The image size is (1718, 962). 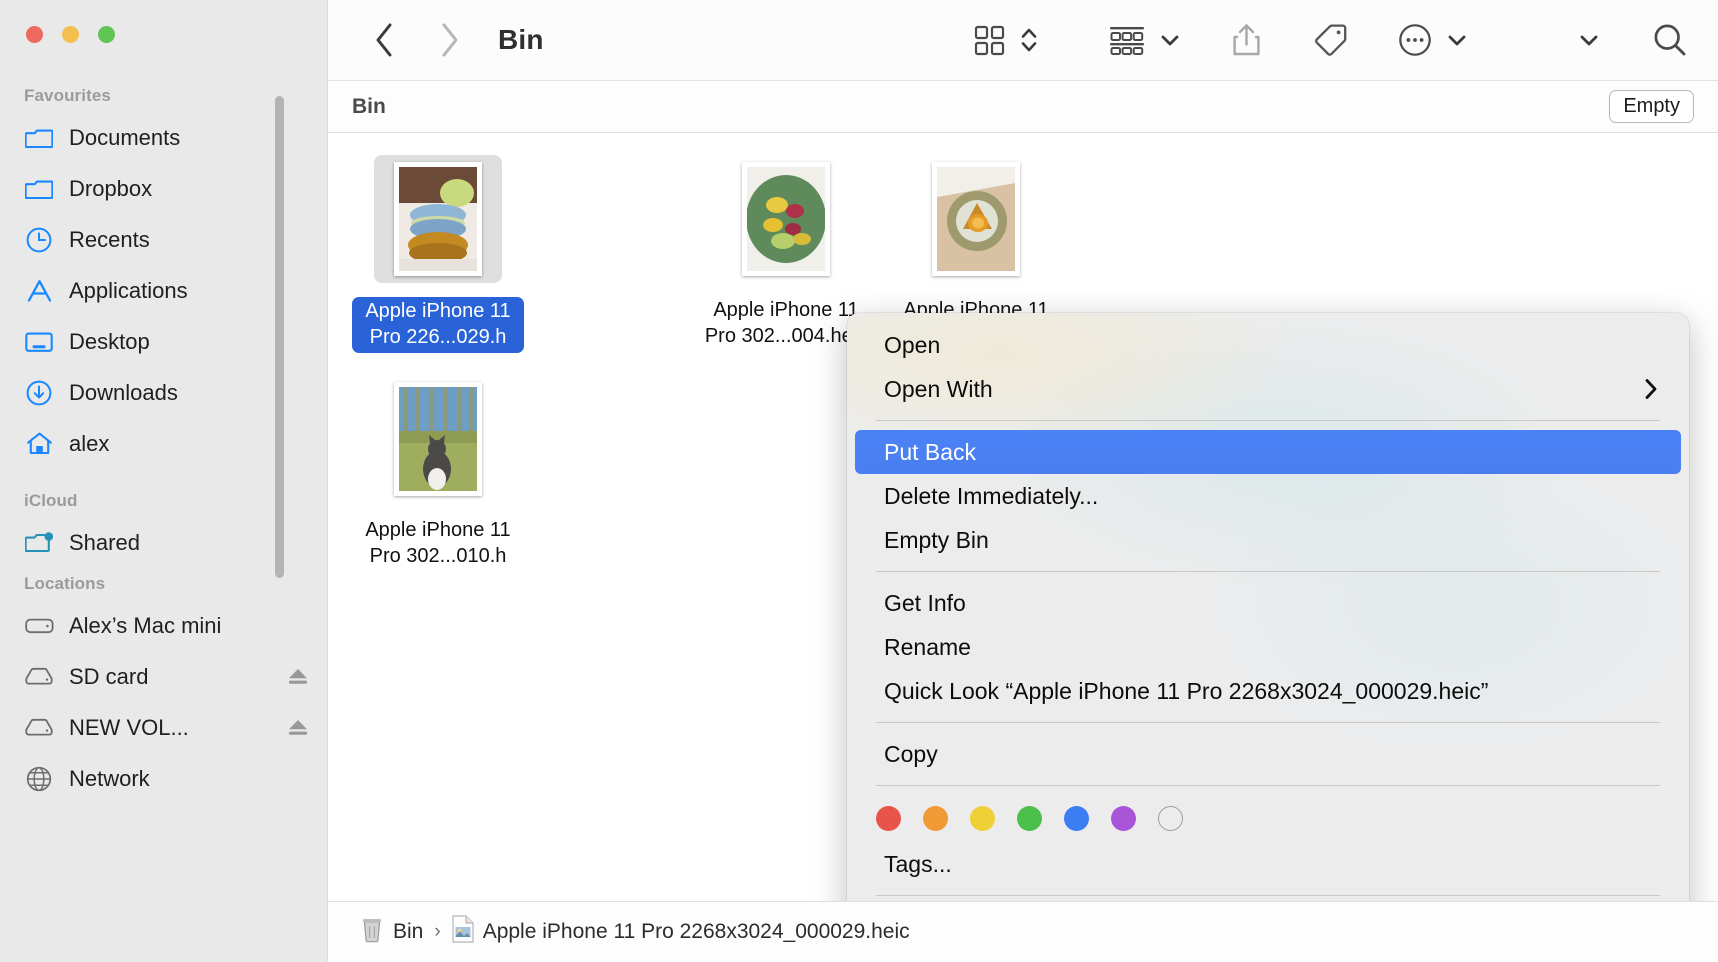 I want to click on empty-bin-button: Empty, so click(x=1651, y=106).